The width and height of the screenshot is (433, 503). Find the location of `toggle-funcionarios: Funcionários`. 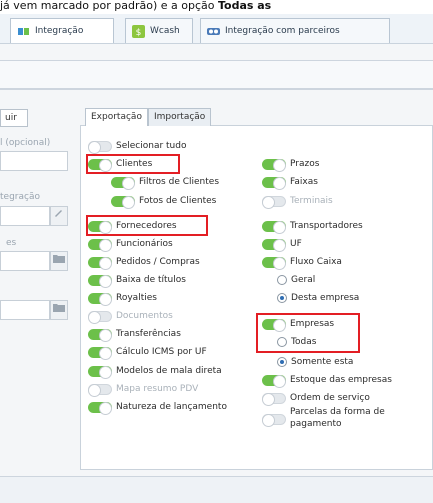

toggle-funcionarios: Funcionários is located at coordinates (130, 244).